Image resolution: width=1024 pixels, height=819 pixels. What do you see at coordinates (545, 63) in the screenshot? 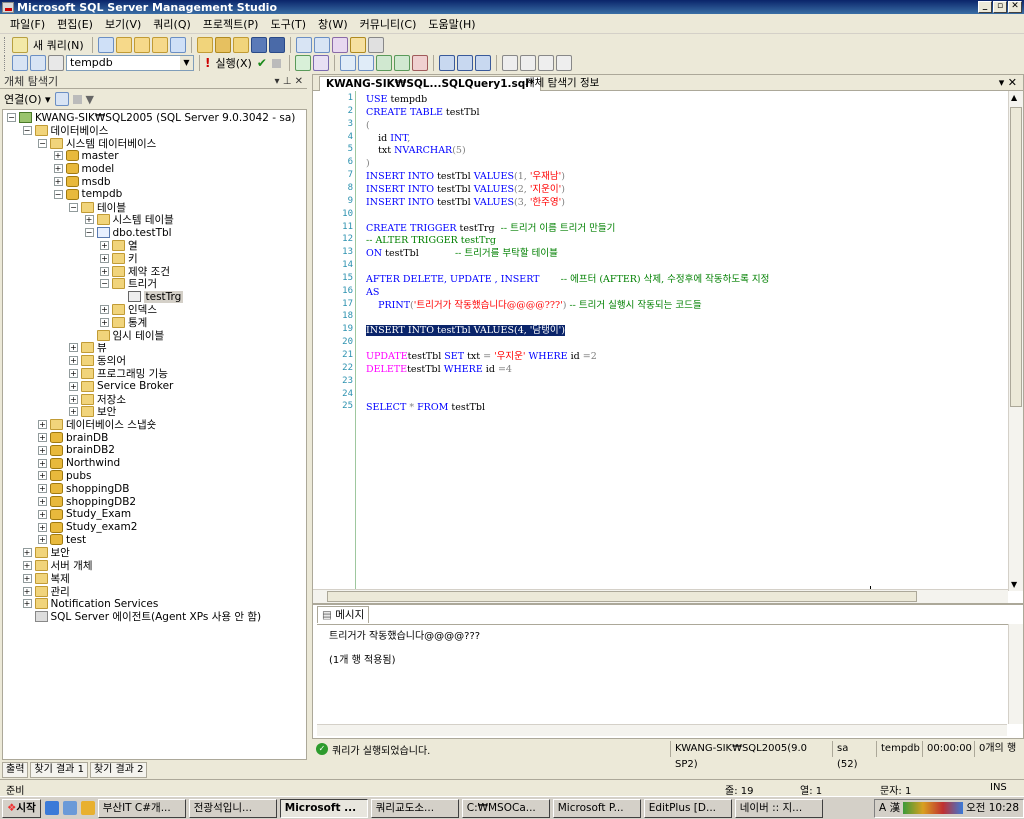
I see `outdent-icon` at bounding box center [545, 63].